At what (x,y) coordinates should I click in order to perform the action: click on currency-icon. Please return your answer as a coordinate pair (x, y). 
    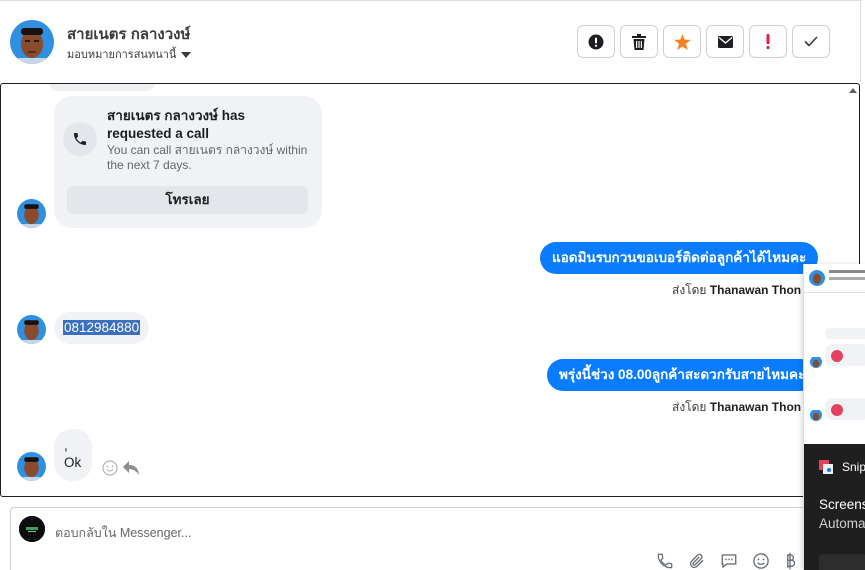
    Looking at the image, I should click on (790, 561).